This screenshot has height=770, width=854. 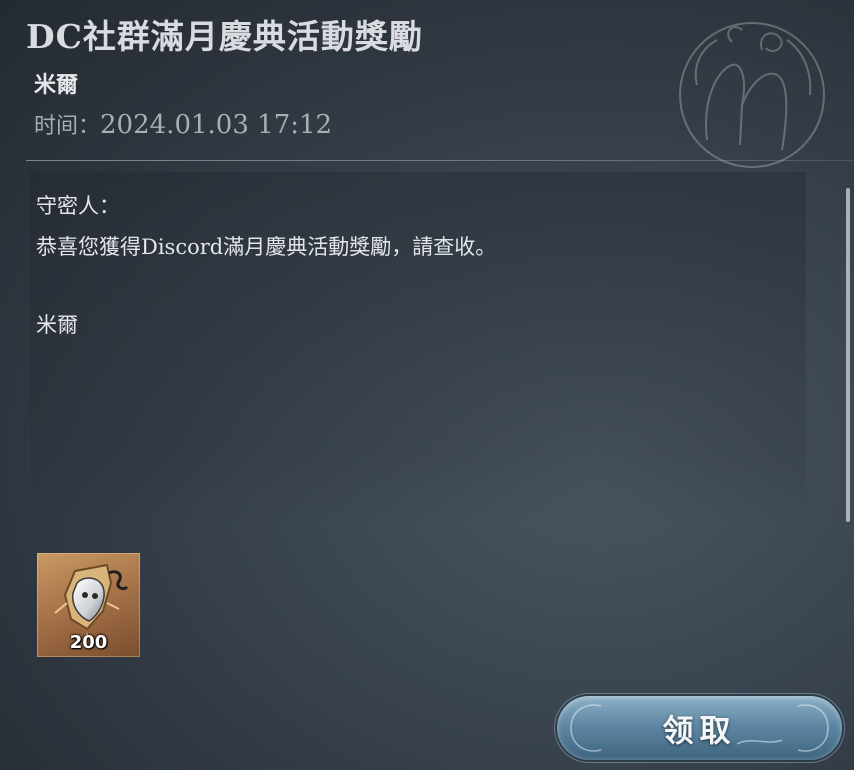 What do you see at coordinates (88, 642) in the screenshot?
I see `reward-count: 200` at bounding box center [88, 642].